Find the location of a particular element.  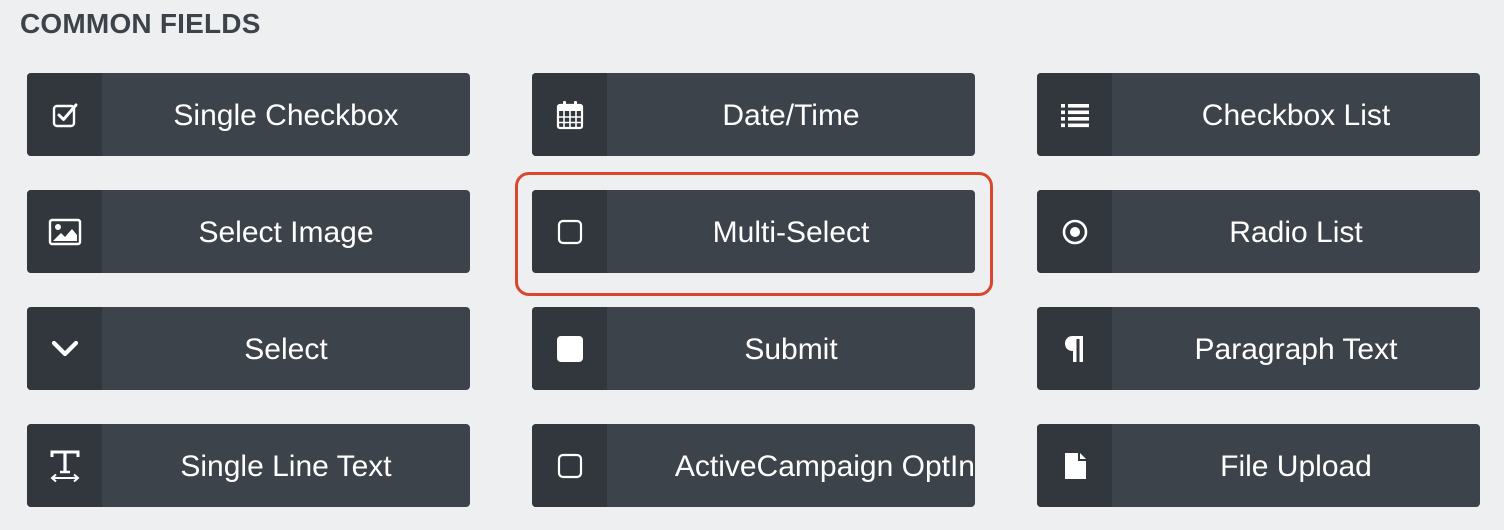

field-paragraph-text: Paragraph Text is located at coordinates (1258, 348).